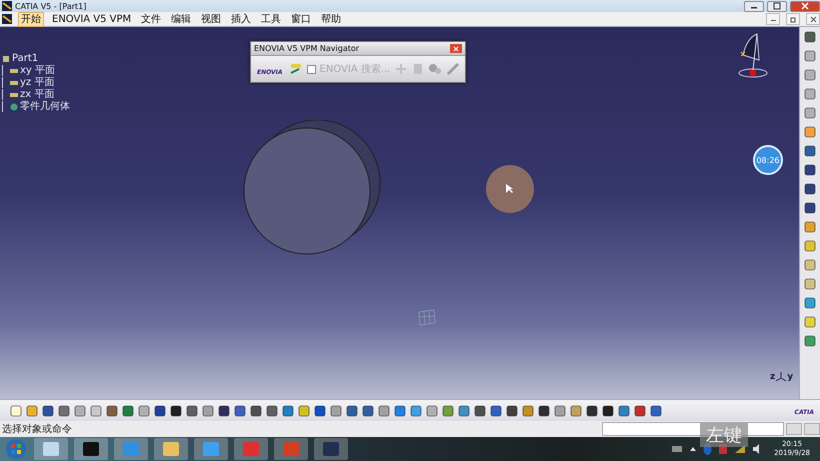  Describe the element at coordinates (38, 70) in the screenshot. I see `tree-item: xy 平面` at that location.